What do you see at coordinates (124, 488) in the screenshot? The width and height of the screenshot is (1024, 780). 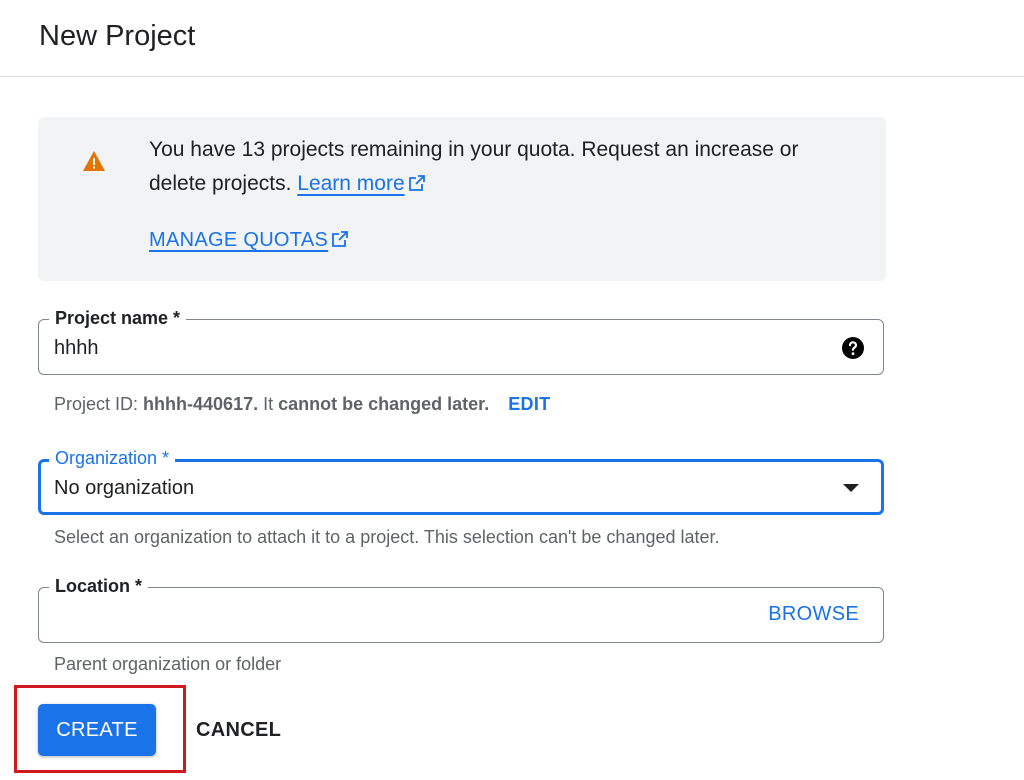 I see `organization-value: No organization` at bounding box center [124, 488].